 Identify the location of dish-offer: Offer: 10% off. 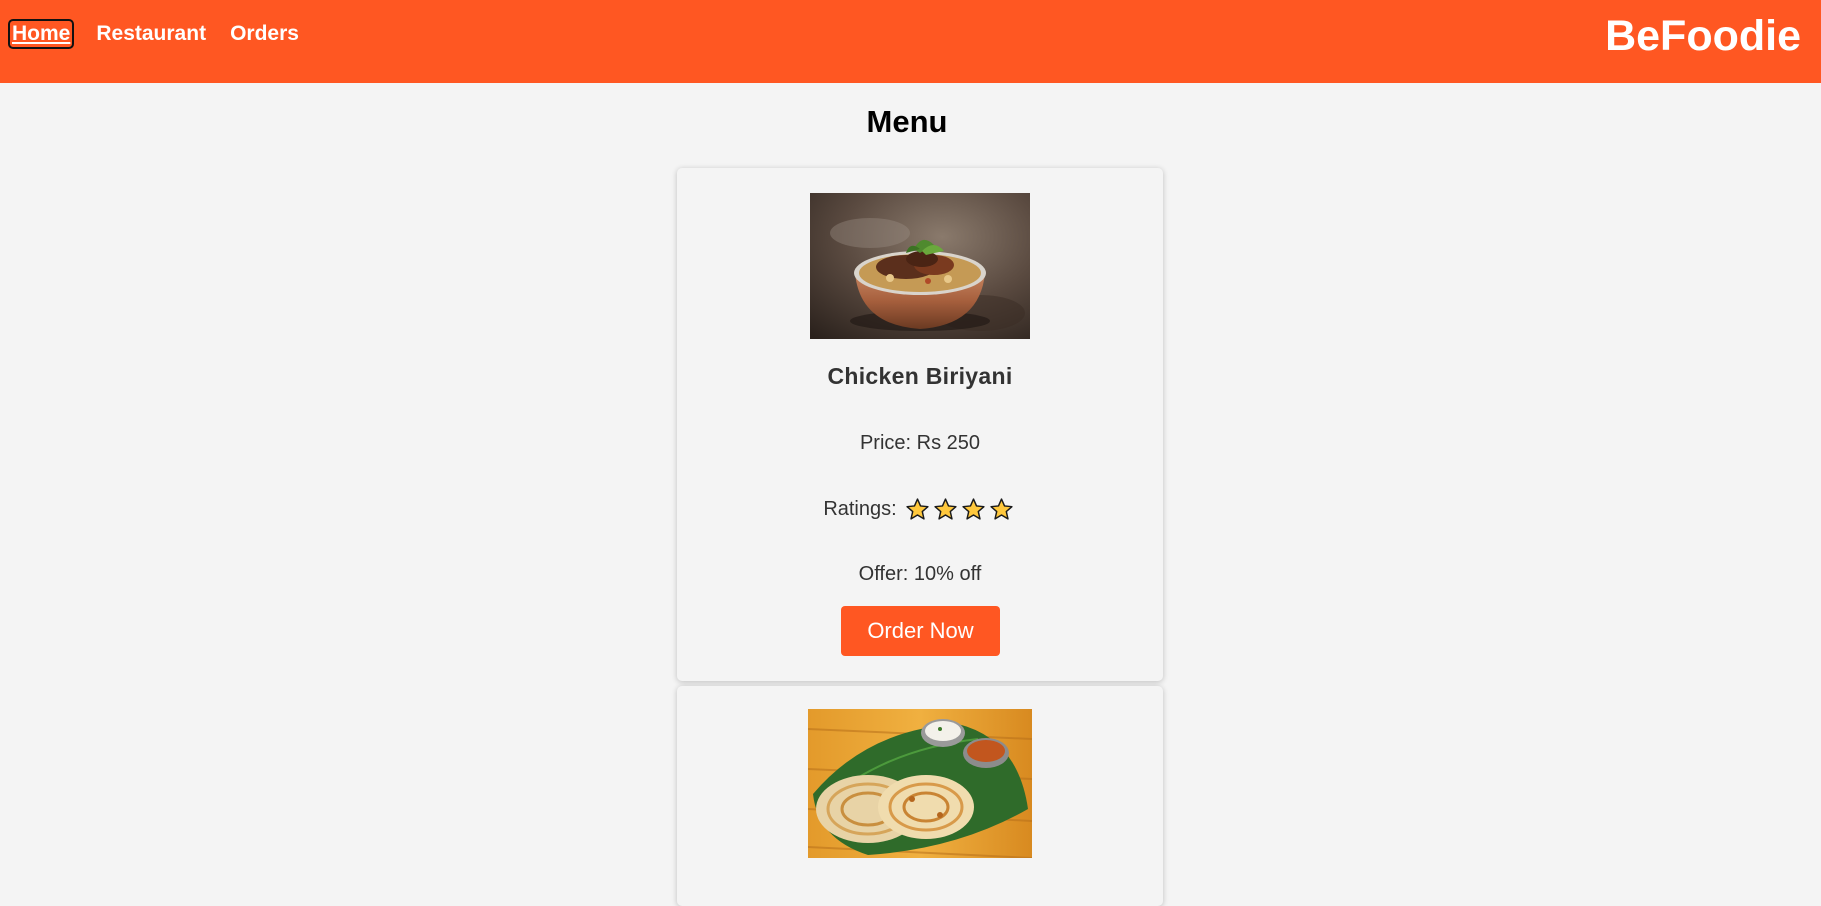
(920, 574).